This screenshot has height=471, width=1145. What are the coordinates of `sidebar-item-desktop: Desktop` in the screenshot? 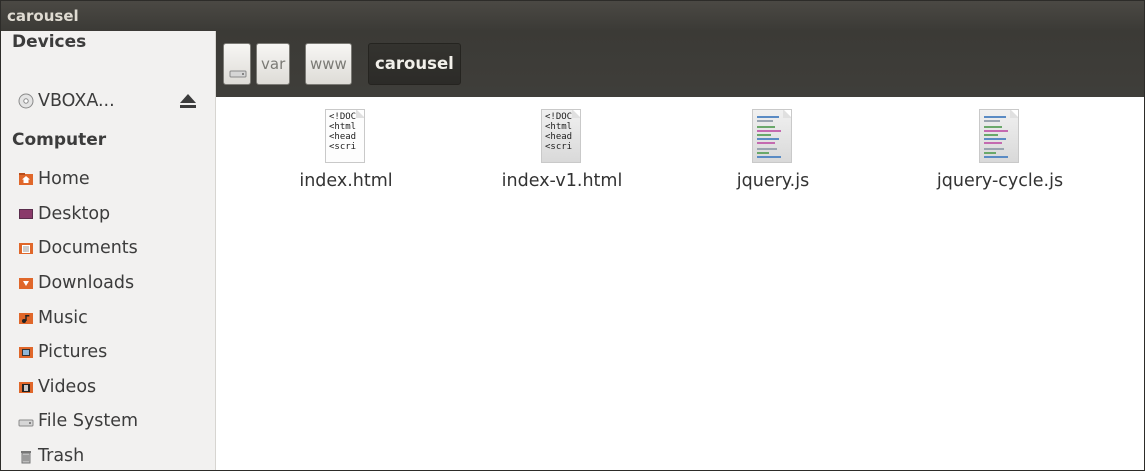 It's located at (64, 214).